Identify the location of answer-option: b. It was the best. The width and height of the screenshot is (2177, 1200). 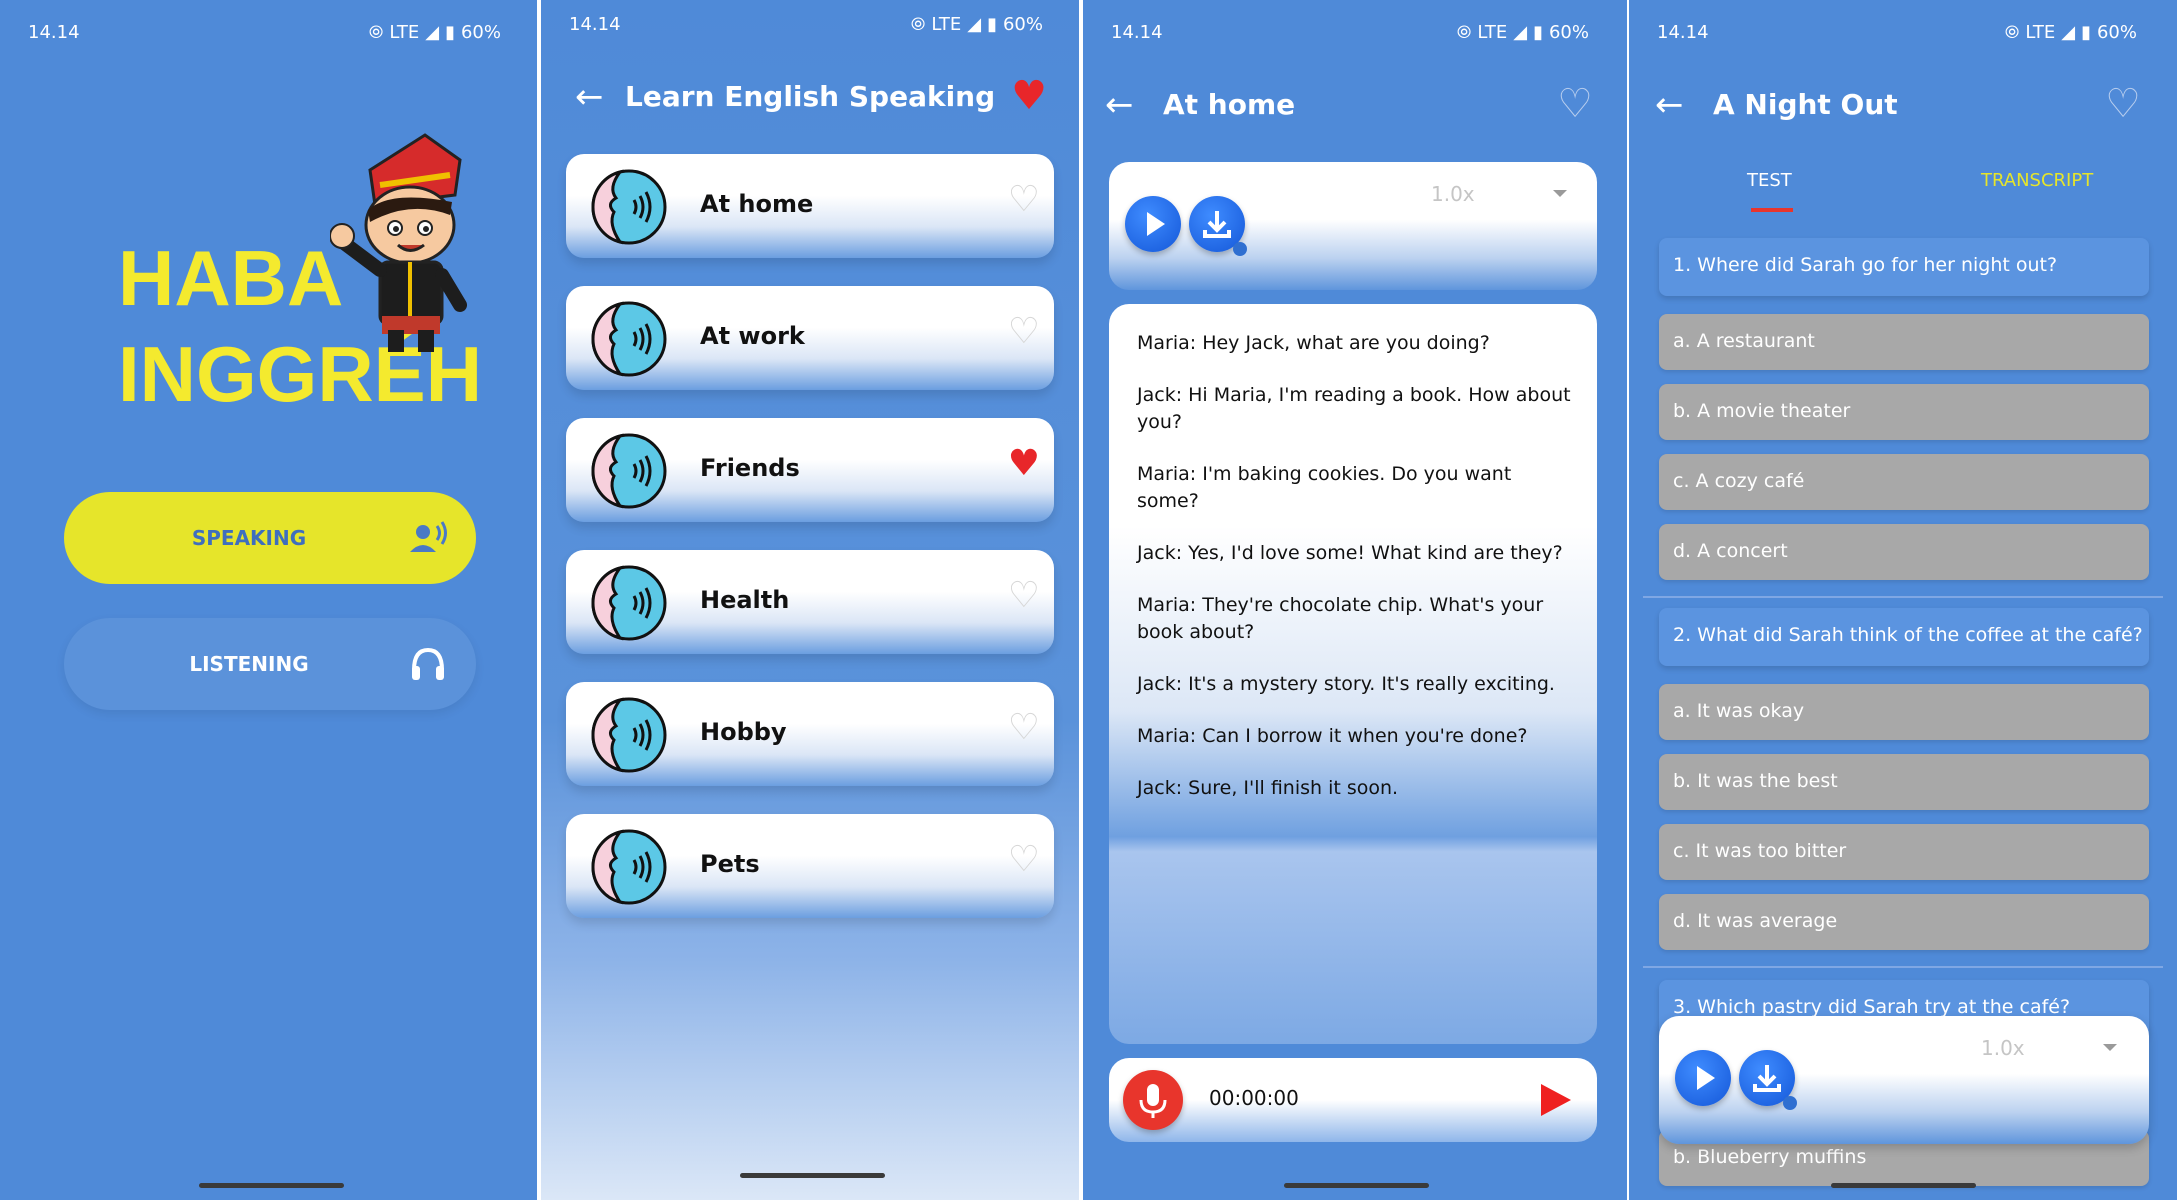
(1904, 782).